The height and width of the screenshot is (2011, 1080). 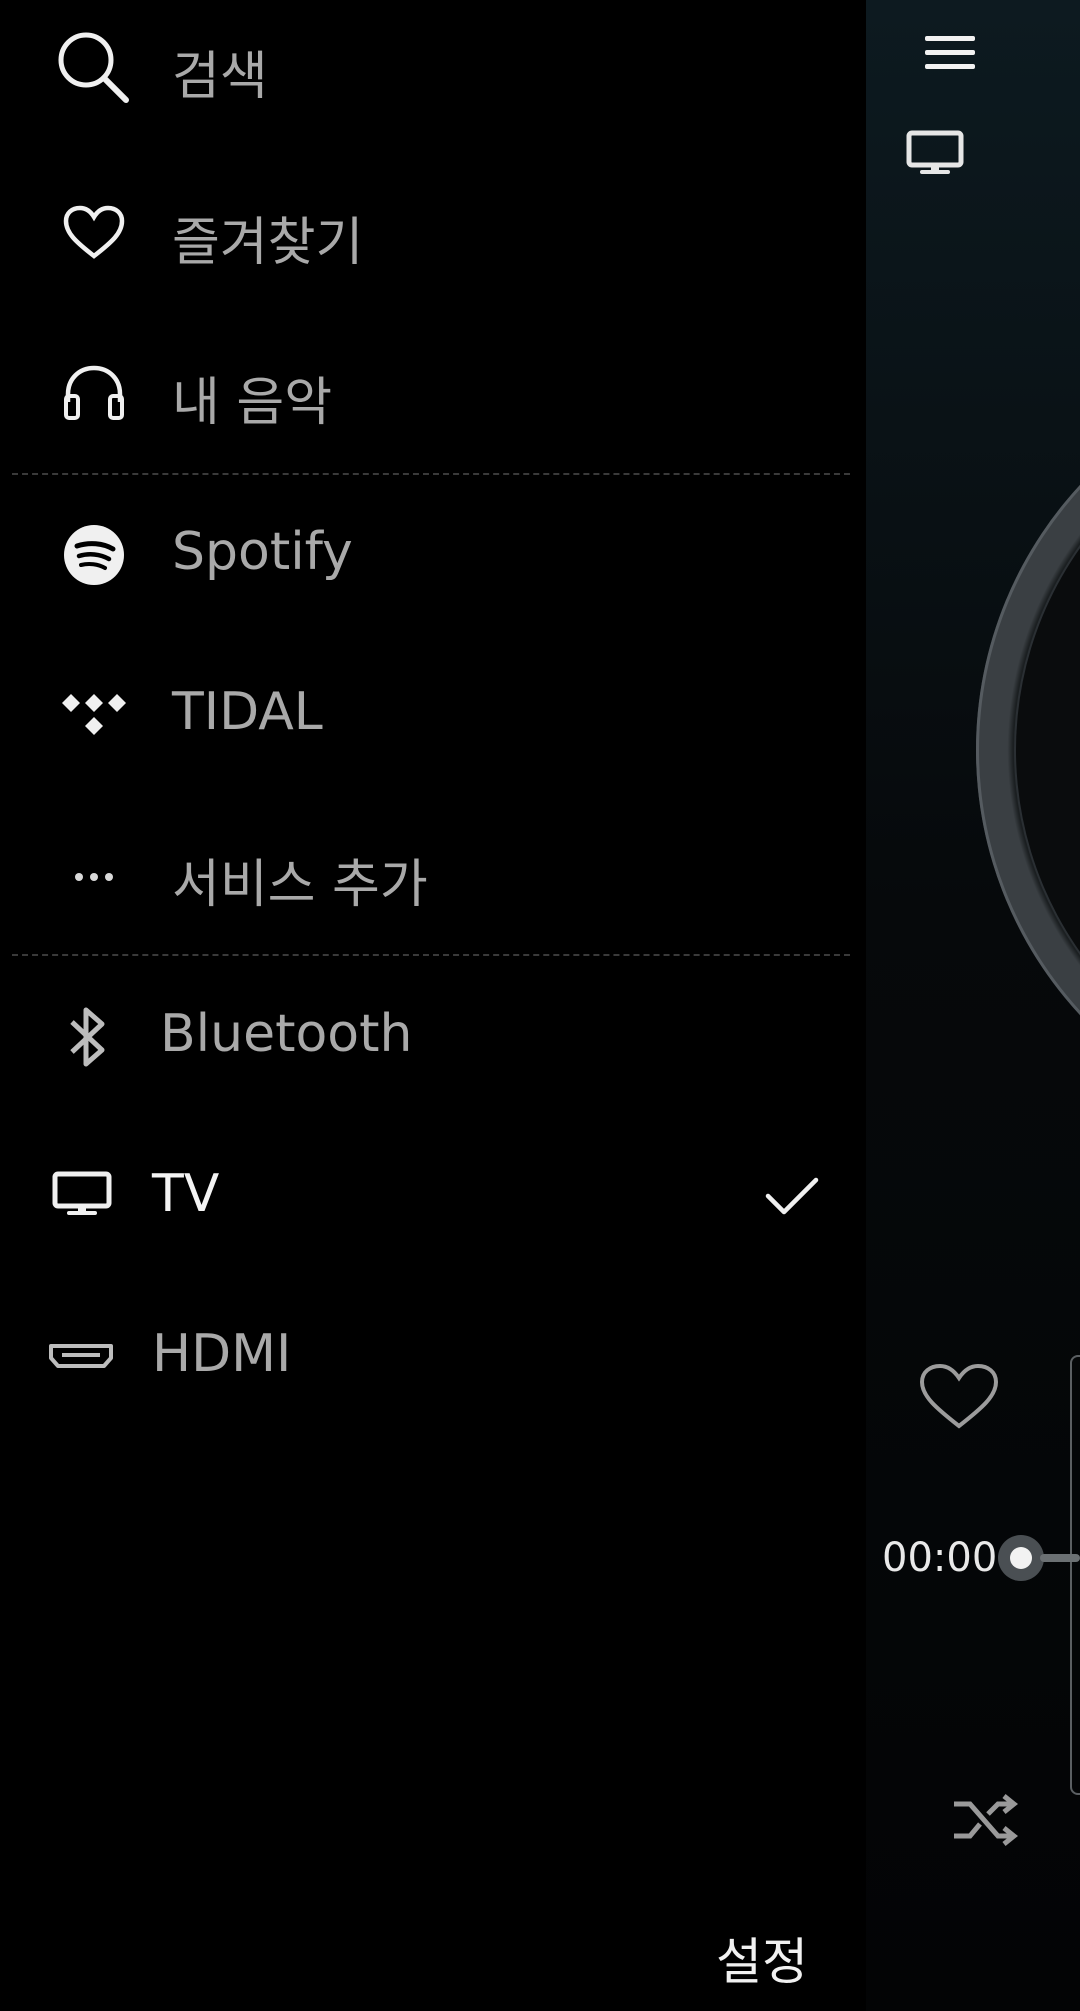 What do you see at coordinates (433, 232) in the screenshot?
I see `drawer-item-favorites: 즐겨찾기` at bounding box center [433, 232].